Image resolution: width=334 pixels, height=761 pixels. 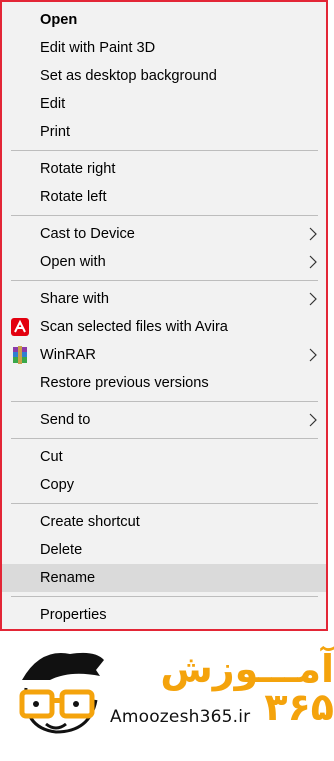 I want to click on menu-item-rotate-left: Rotate left, so click(x=164, y=197).